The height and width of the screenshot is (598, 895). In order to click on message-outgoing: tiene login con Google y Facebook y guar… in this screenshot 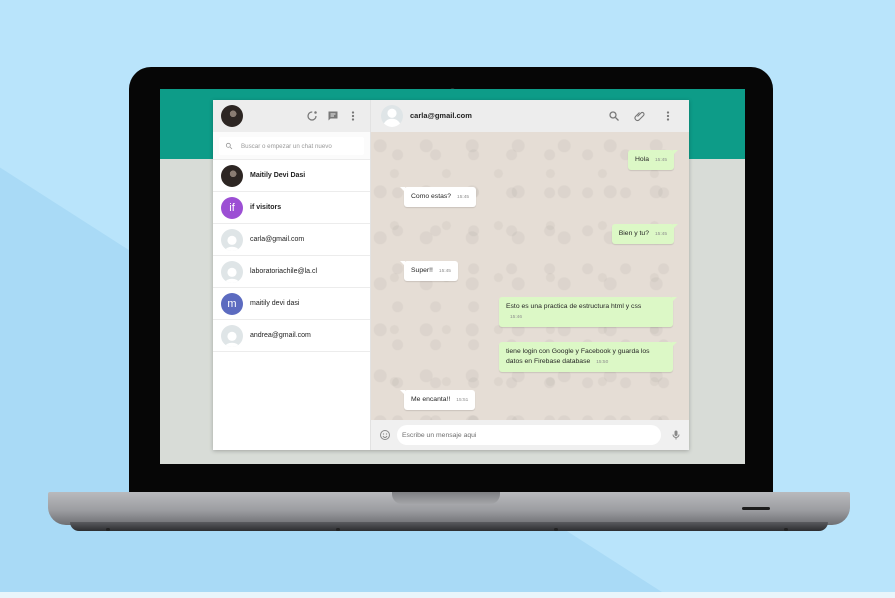, I will do `click(588, 357)`.